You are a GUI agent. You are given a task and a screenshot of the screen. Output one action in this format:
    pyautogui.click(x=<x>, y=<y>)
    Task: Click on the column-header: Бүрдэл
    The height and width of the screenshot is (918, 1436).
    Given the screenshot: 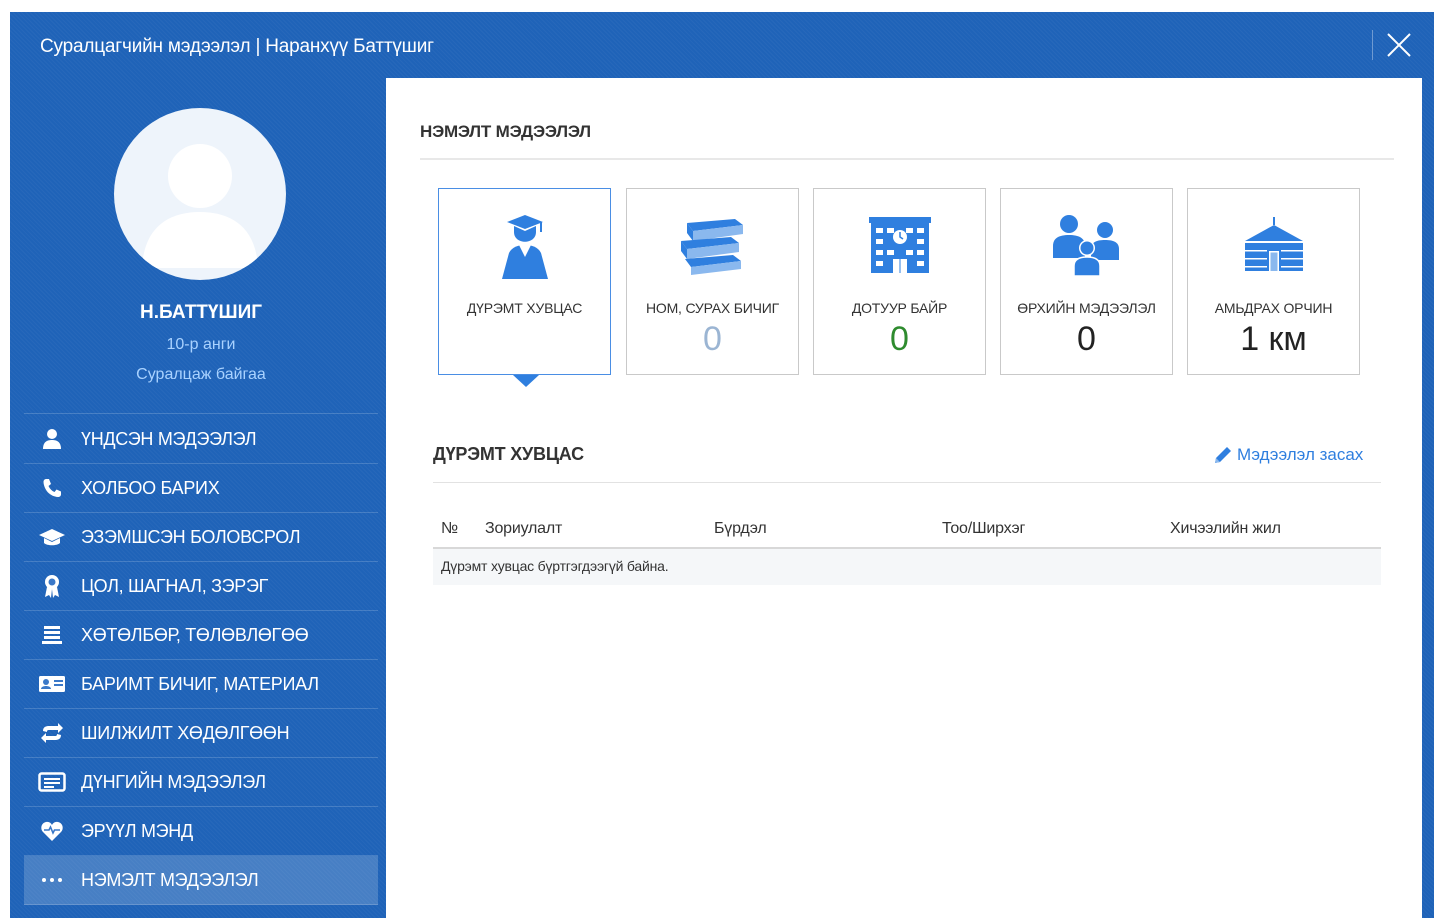 What is the action you would take?
    pyautogui.click(x=740, y=528)
    